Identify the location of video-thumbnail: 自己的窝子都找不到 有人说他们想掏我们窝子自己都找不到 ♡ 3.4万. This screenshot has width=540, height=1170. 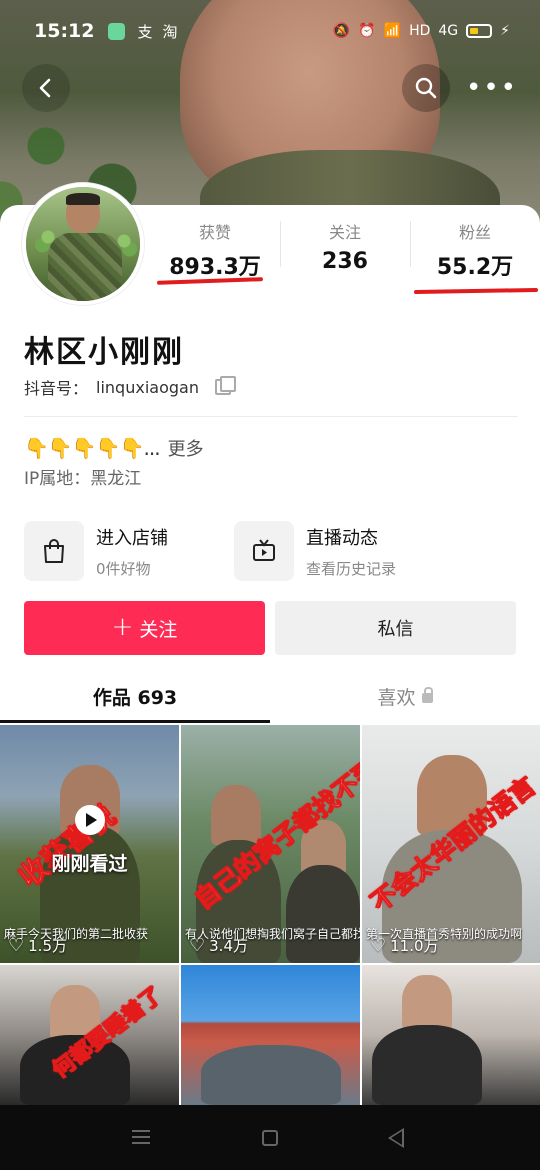
(270, 844).